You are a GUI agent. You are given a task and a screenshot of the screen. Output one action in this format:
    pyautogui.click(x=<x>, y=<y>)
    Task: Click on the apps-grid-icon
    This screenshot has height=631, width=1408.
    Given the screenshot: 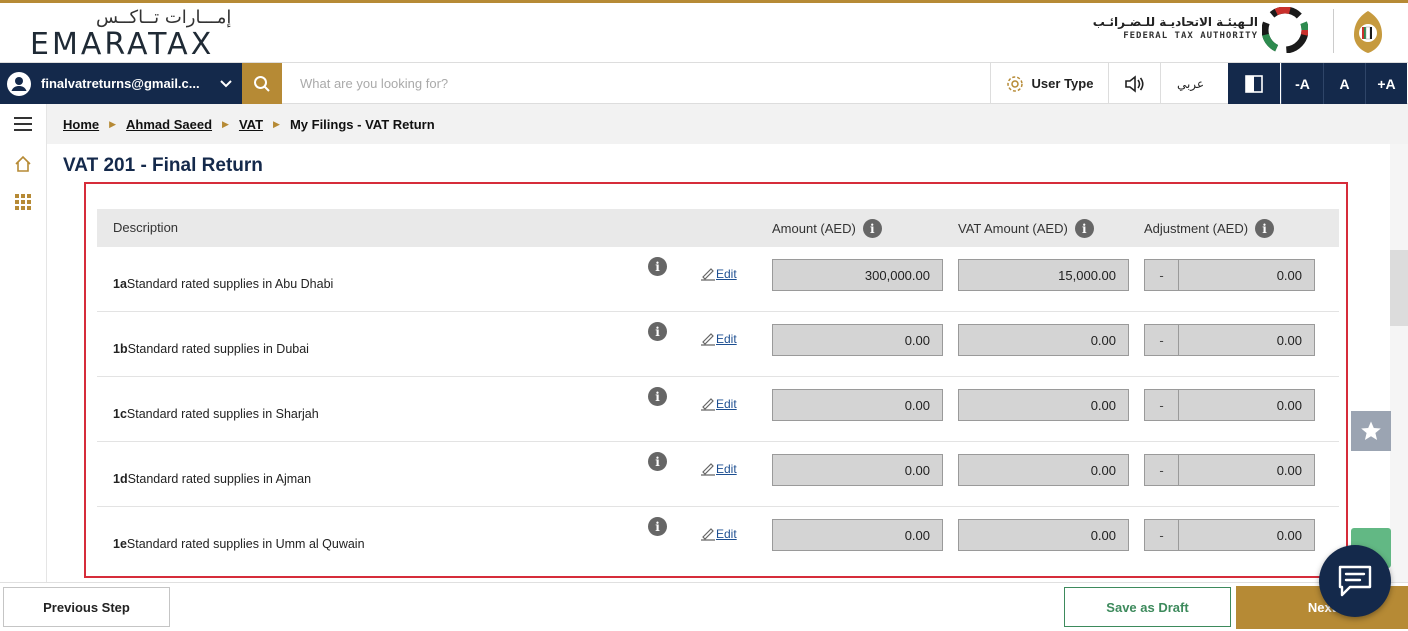 What is the action you would take?
    pyautogui.click(x=23, y=202)
    